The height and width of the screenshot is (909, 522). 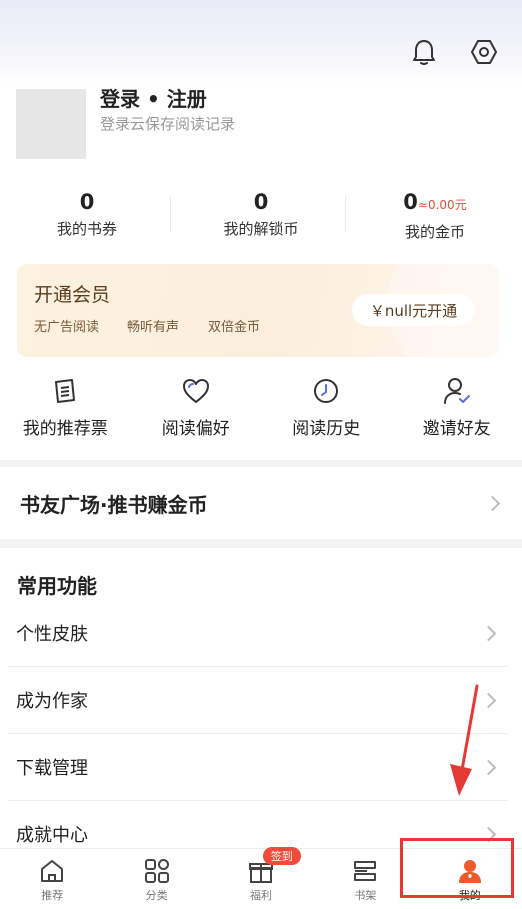 I want to click on settings-button, so click(x=484, y=52).